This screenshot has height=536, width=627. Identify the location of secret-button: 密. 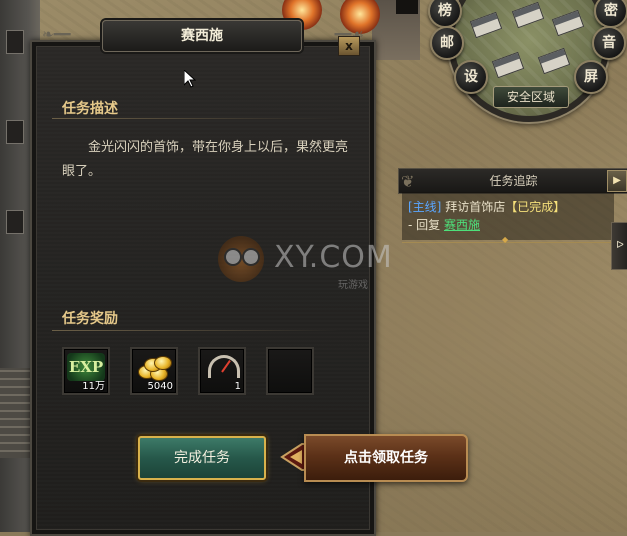
(610, 14).